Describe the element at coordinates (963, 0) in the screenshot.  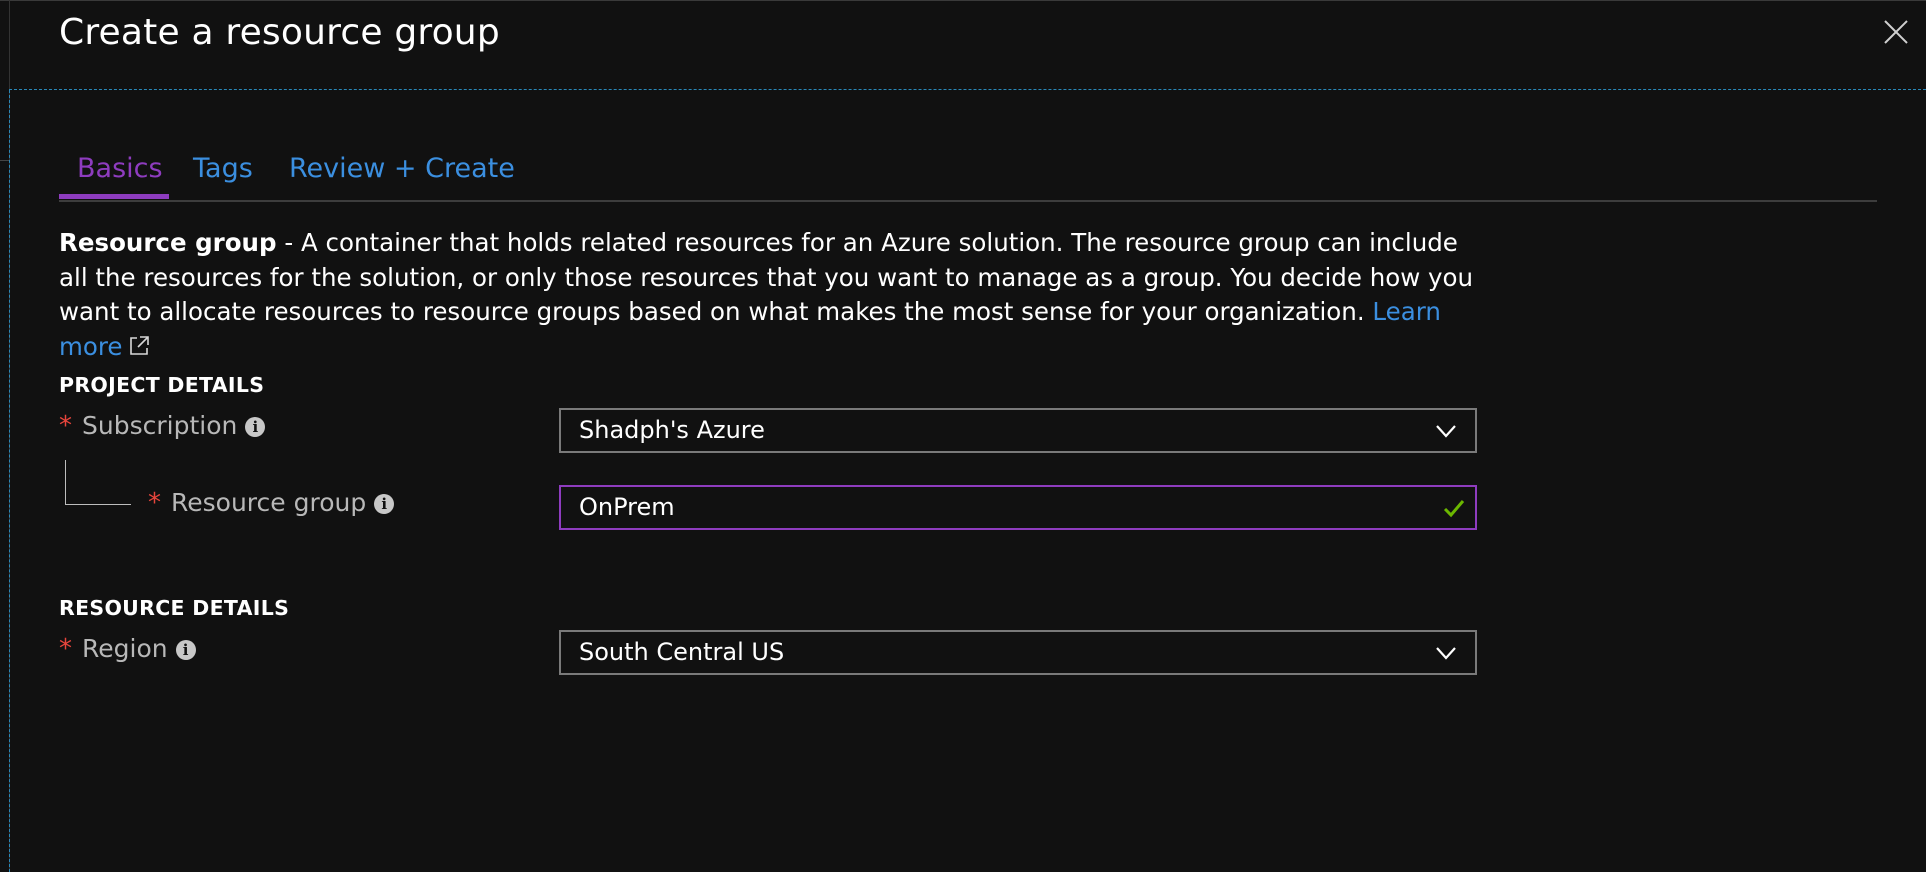
I see `top-border` at that location.